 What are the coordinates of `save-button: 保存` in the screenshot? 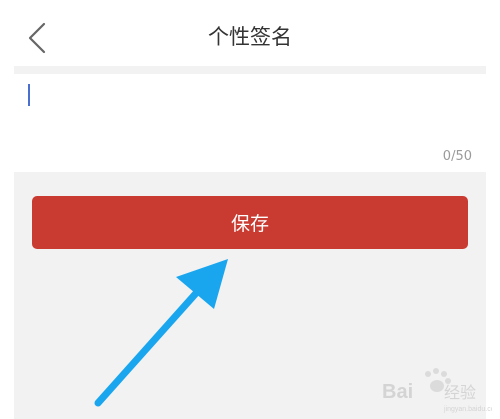 It's located at (250, 222).